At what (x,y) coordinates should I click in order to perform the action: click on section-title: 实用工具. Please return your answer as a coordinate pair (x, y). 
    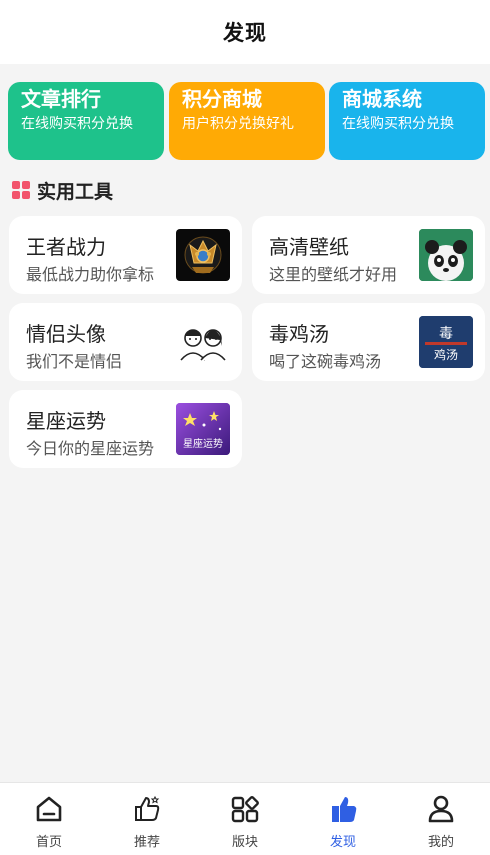
    Looking at the image, I should click on (75, 191).